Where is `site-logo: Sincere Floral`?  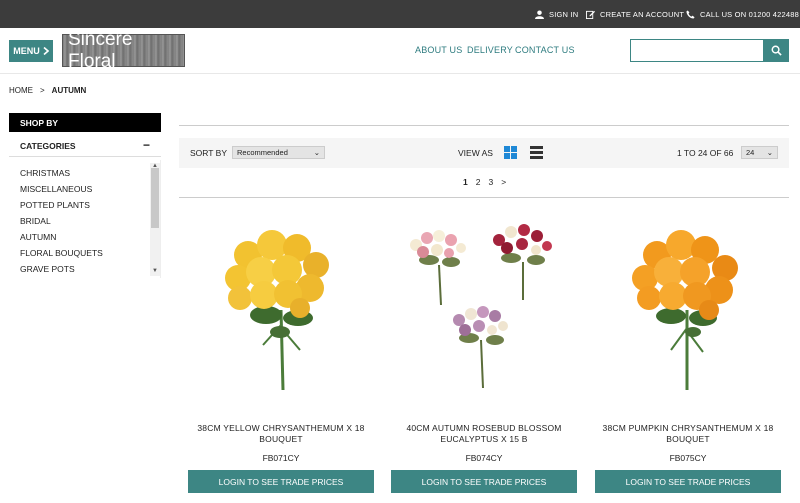
site-logo: Sincere Floral is located at coordinates (123, 50).